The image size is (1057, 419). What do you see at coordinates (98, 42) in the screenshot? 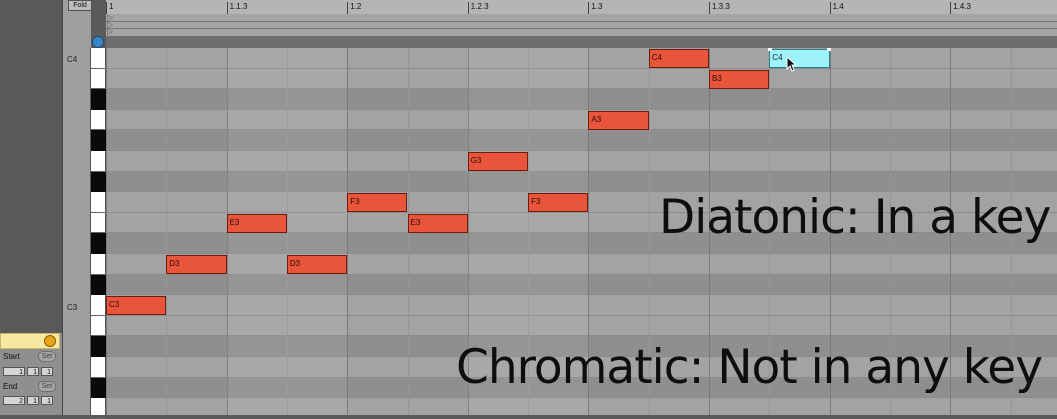
I see `fold-toggle-icon` at bounding box center [98, 42].